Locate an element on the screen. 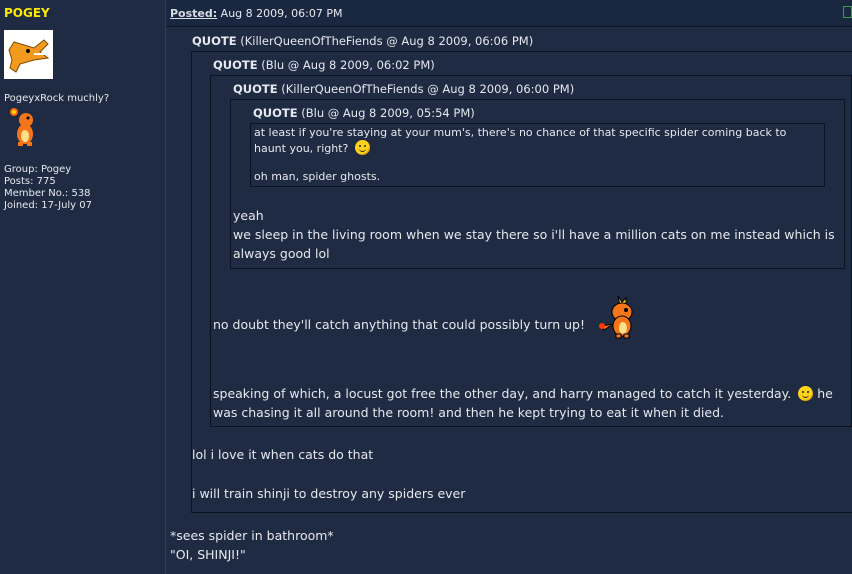  author-name: POGEY is located at coordinates (27, 13).